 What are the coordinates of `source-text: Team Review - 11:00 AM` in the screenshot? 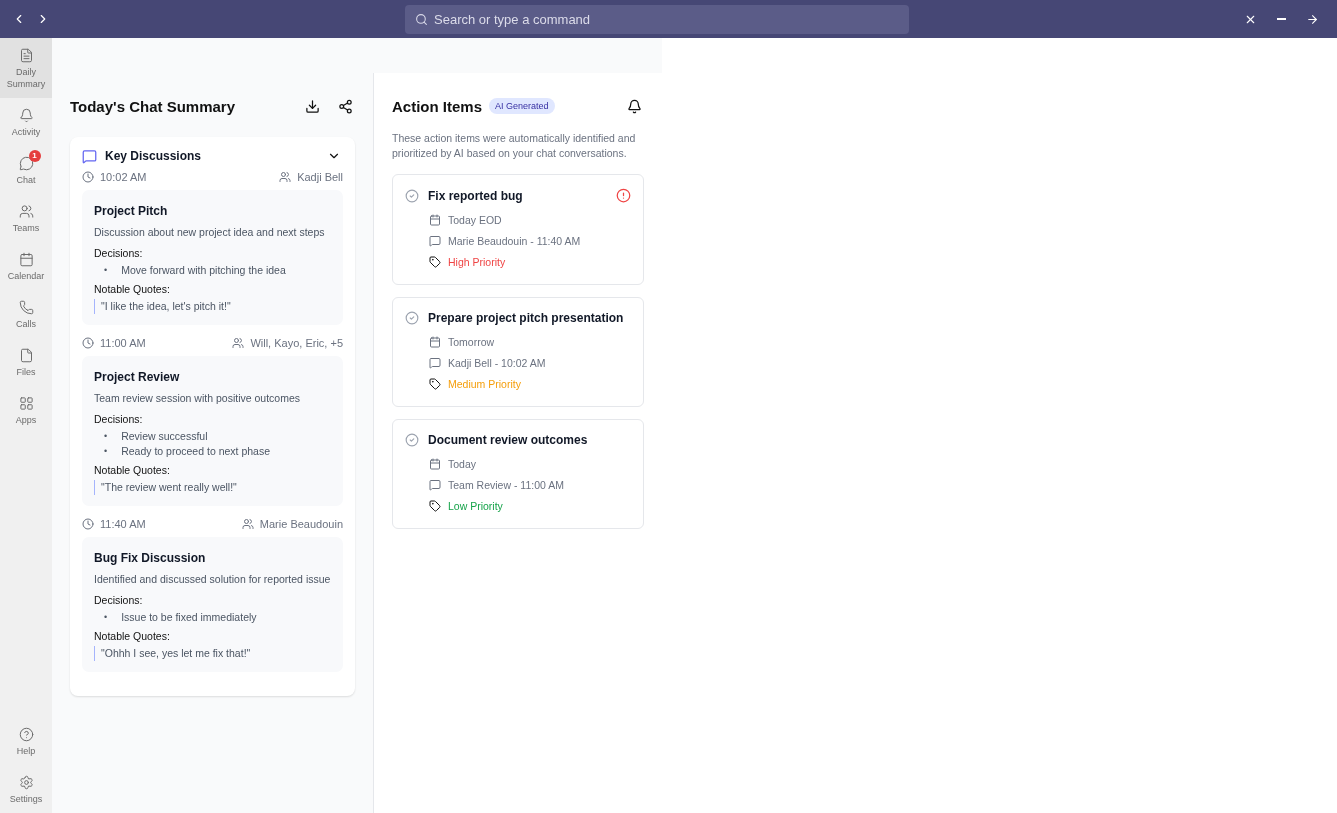 It's located at (506, 484).